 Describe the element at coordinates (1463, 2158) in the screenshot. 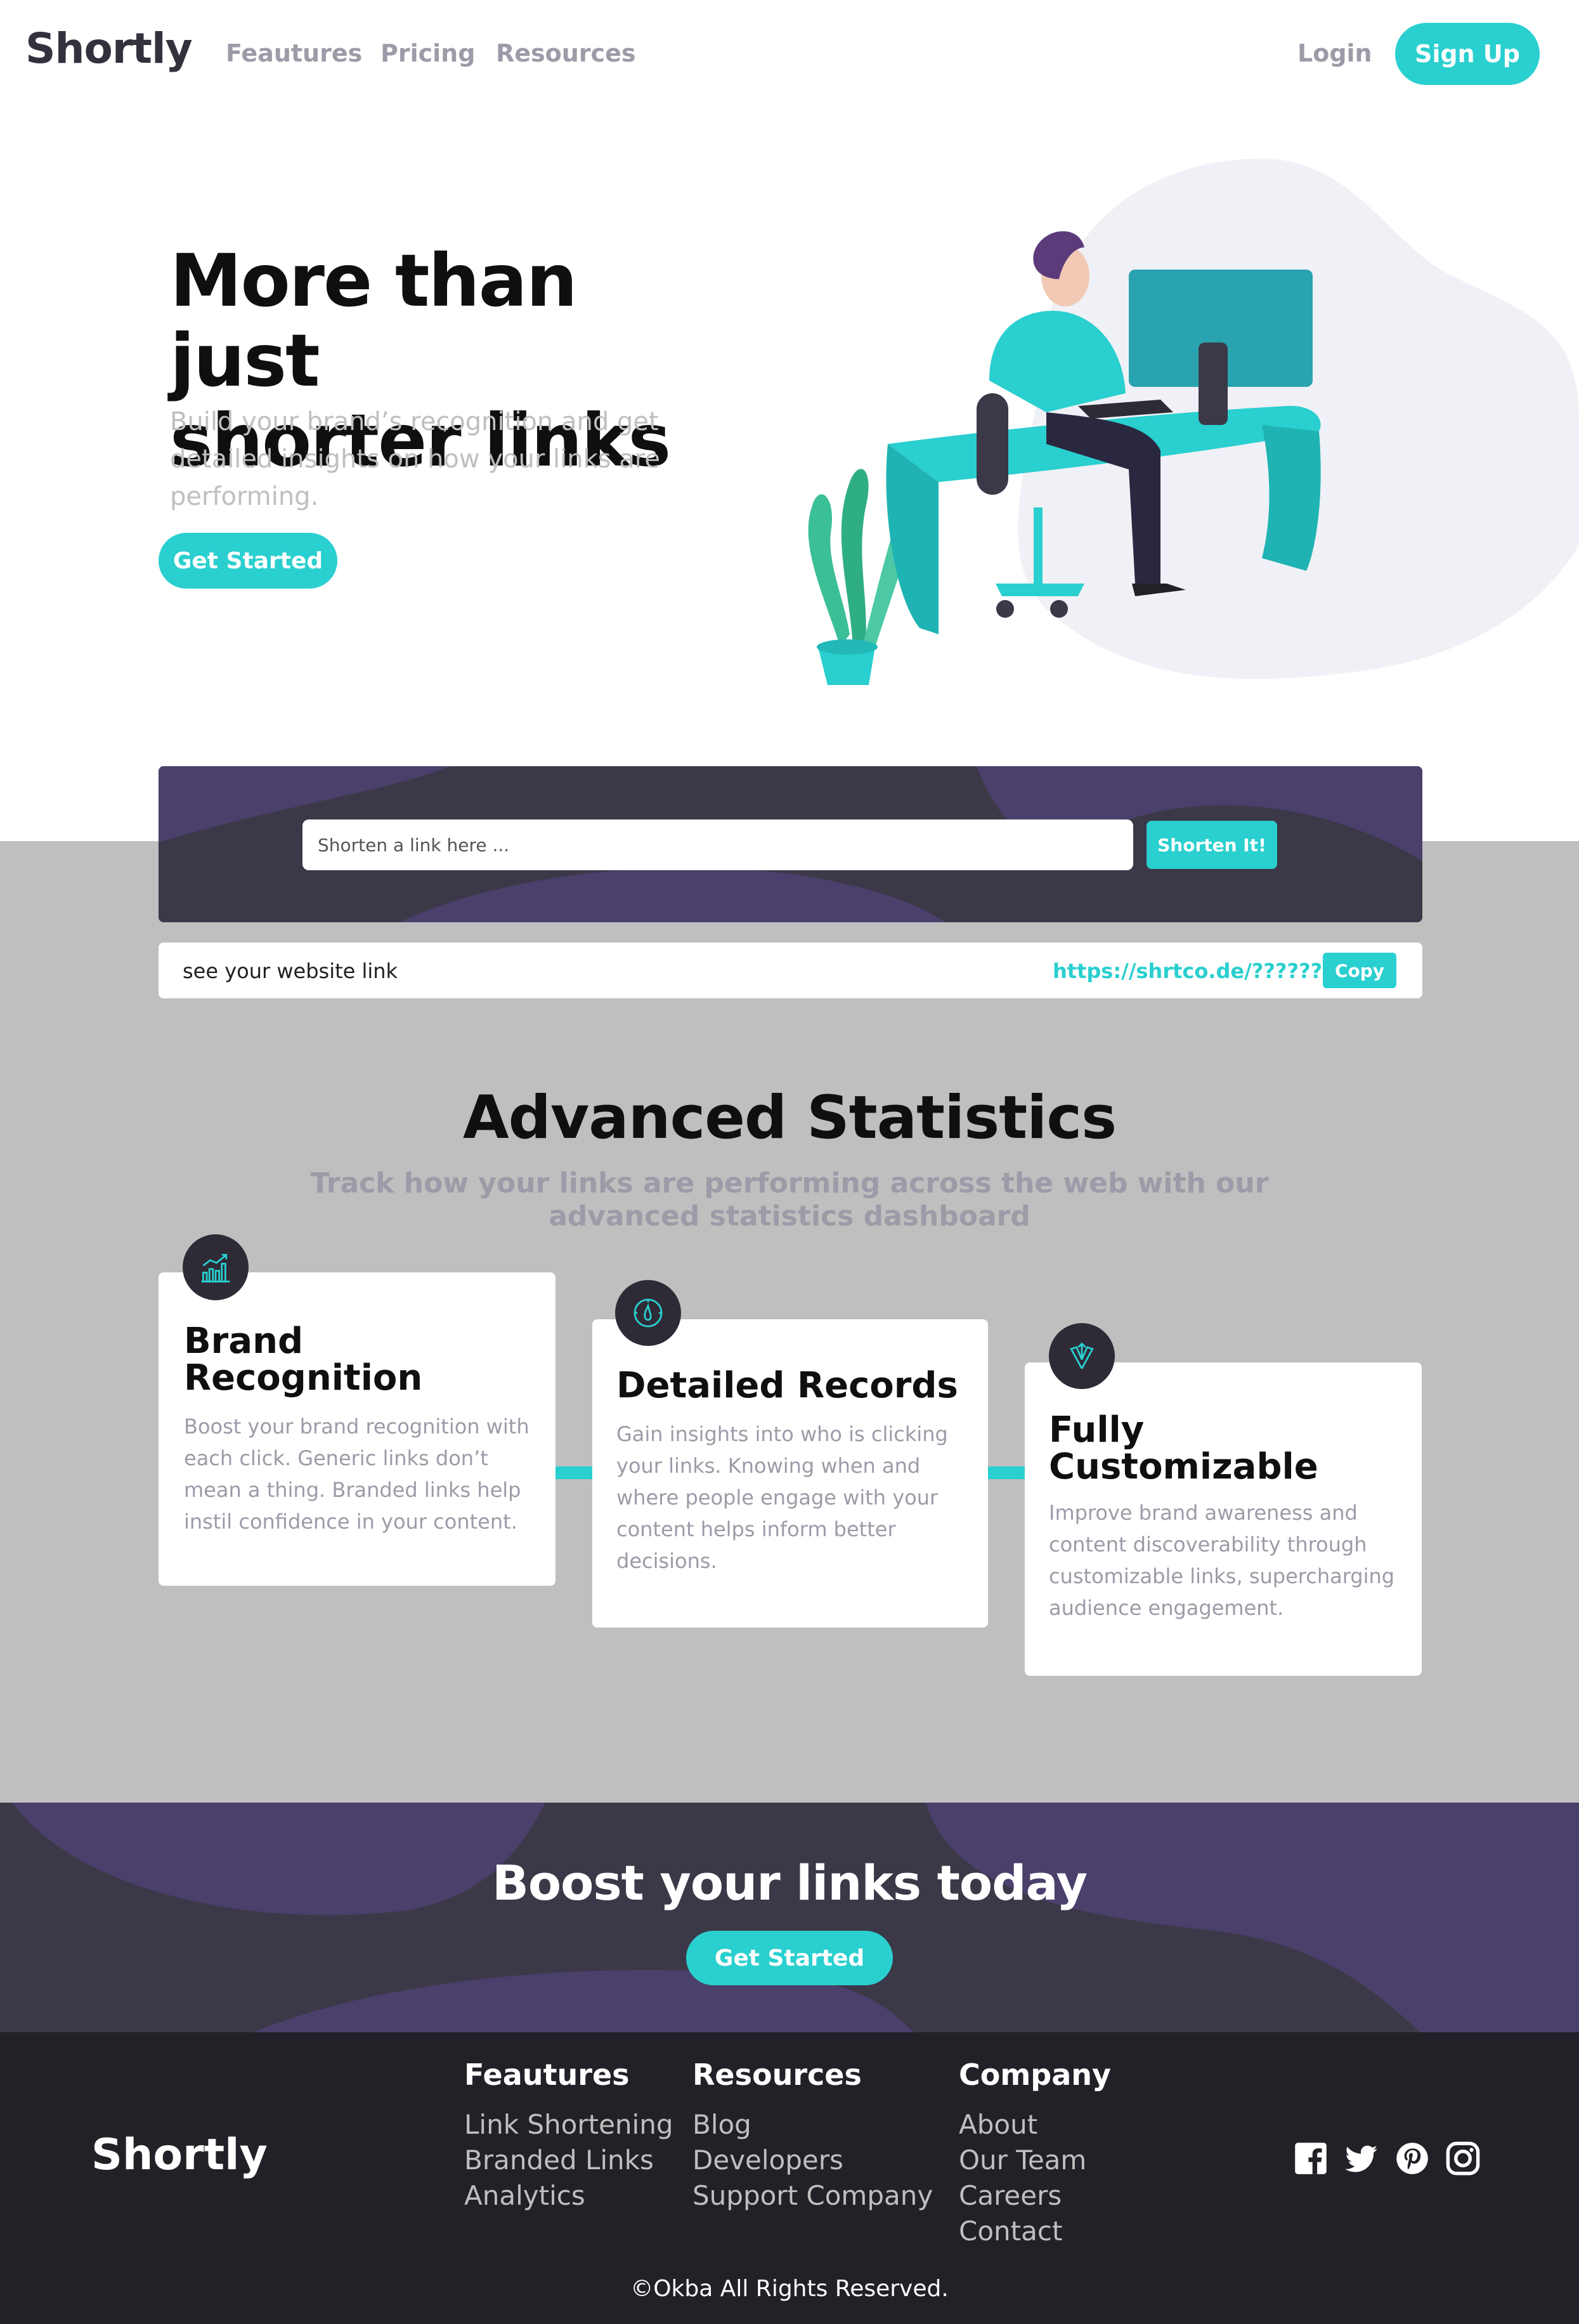

I see `instagram-icon` at that location.